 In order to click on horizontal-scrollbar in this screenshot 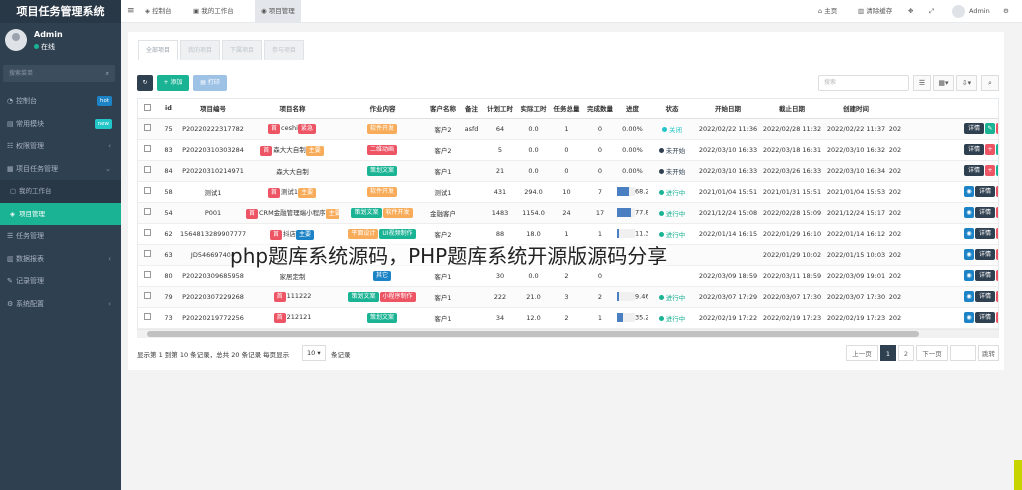, I will do `click(568, 334)`.